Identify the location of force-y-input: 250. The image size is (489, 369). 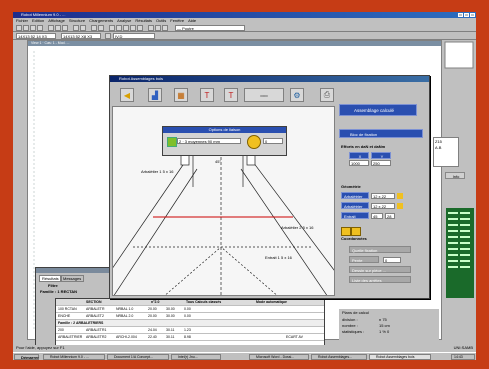
(381, 163).